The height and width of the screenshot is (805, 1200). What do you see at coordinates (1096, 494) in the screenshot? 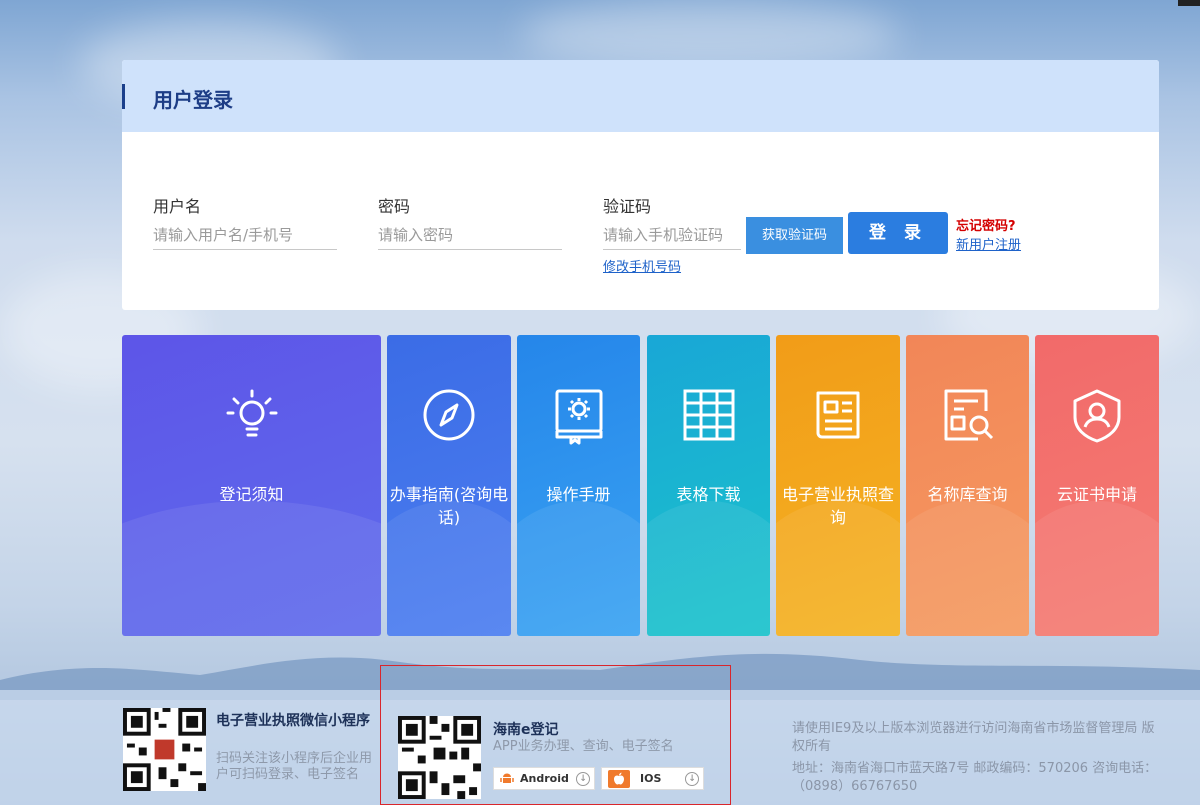
I see `tile-label: 云证书申请` at bounding box center [1096, 494].